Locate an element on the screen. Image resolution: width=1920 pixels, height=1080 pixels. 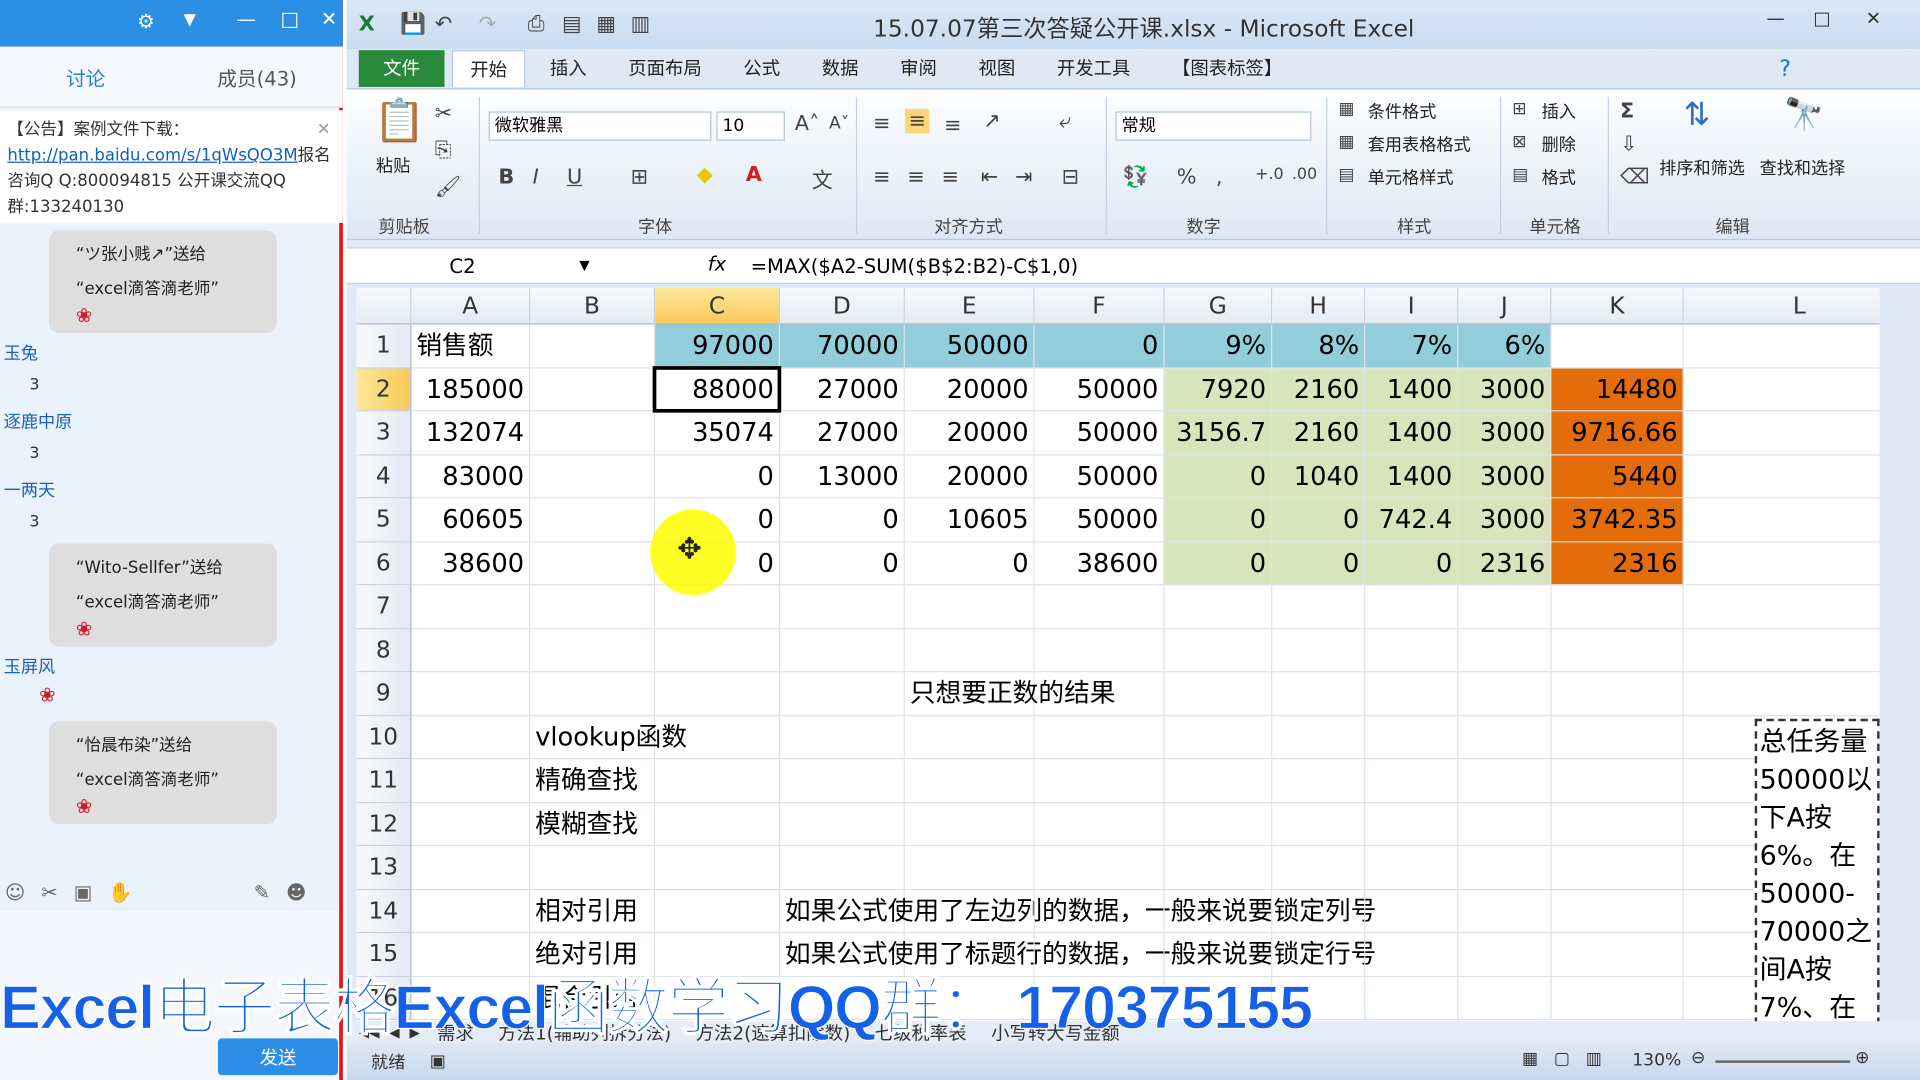
cell-f6: 38600 is located at coordinates (1099, 563).